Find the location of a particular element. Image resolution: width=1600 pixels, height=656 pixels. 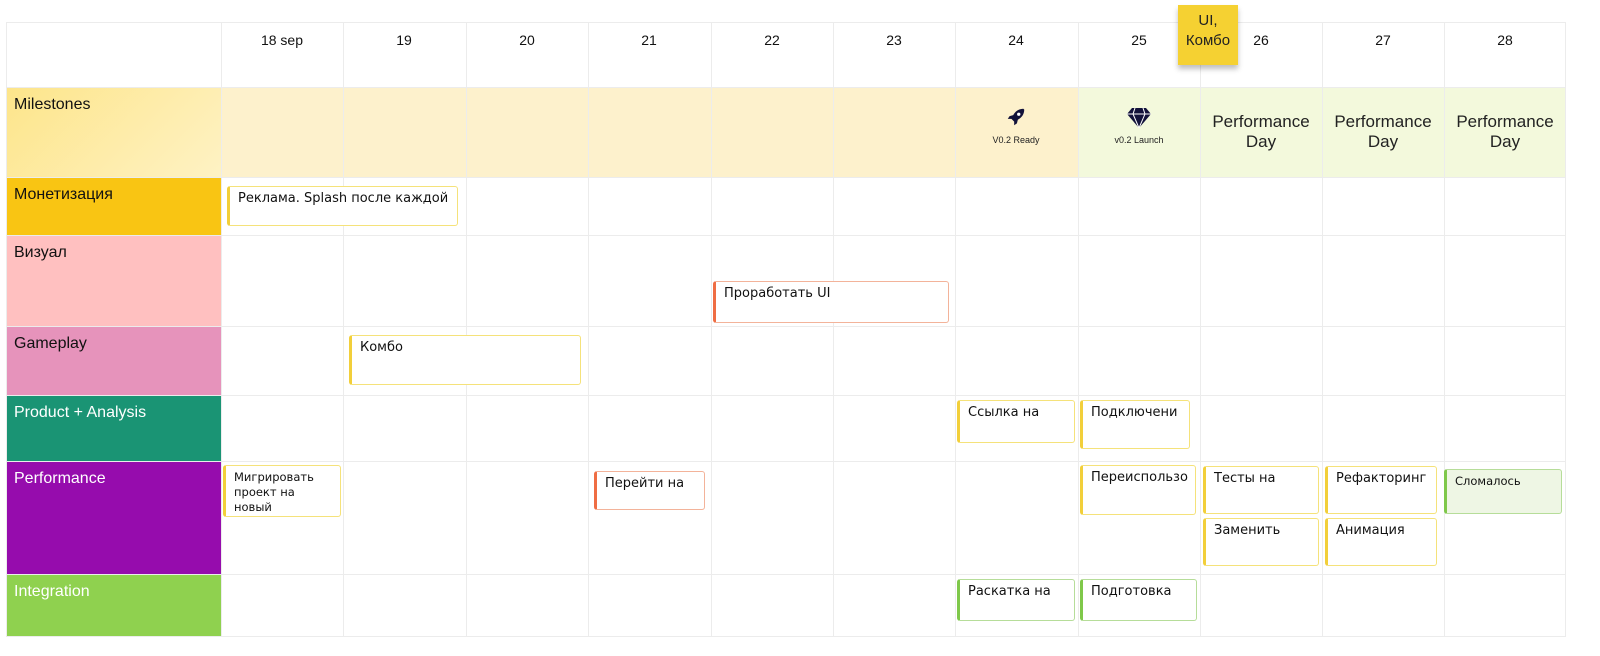

card-ssylka: Ссылка на is located at coordinates (1016, 421).